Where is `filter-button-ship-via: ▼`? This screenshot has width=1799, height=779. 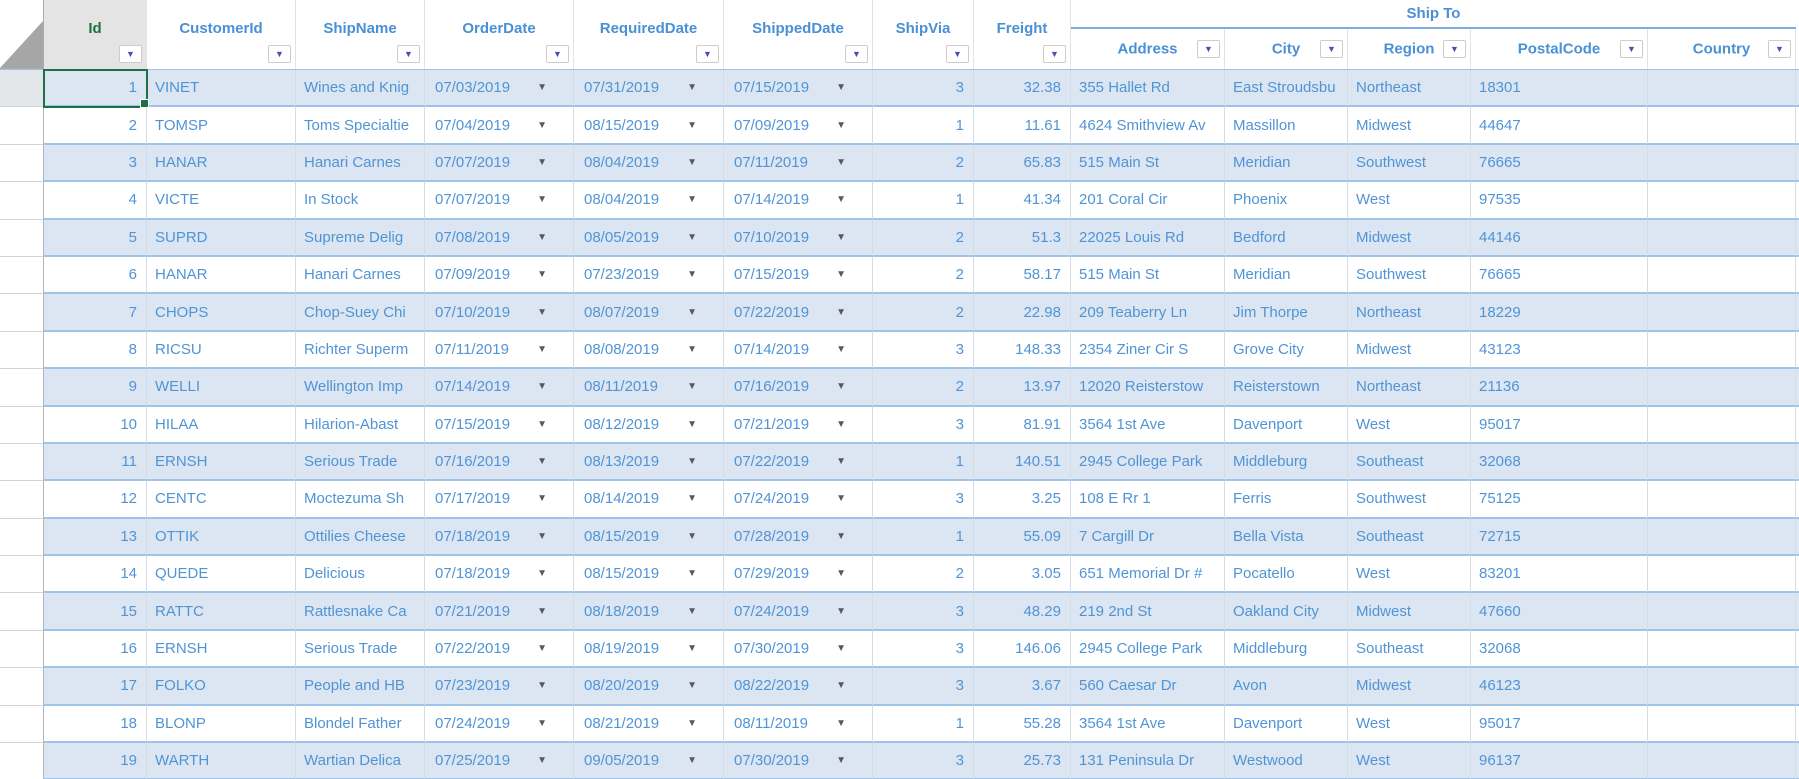 filter-button-ship-via: ▼ is located at coordinates (957, 54).